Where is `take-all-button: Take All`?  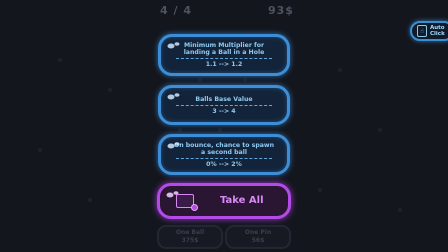
take-all-button: Take All is located at coordinates (224, 201).